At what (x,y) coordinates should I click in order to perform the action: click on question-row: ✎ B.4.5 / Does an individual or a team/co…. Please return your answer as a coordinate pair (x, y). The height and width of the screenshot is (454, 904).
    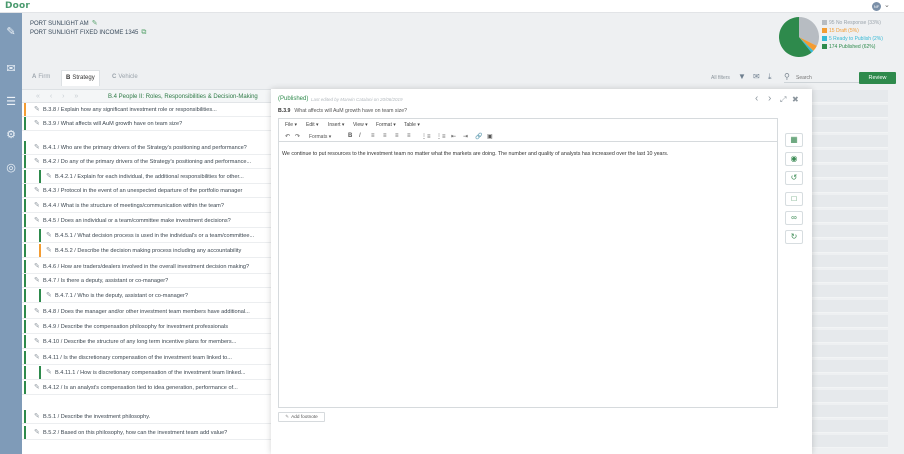
    Looking at the image, I should click on (152, 221).